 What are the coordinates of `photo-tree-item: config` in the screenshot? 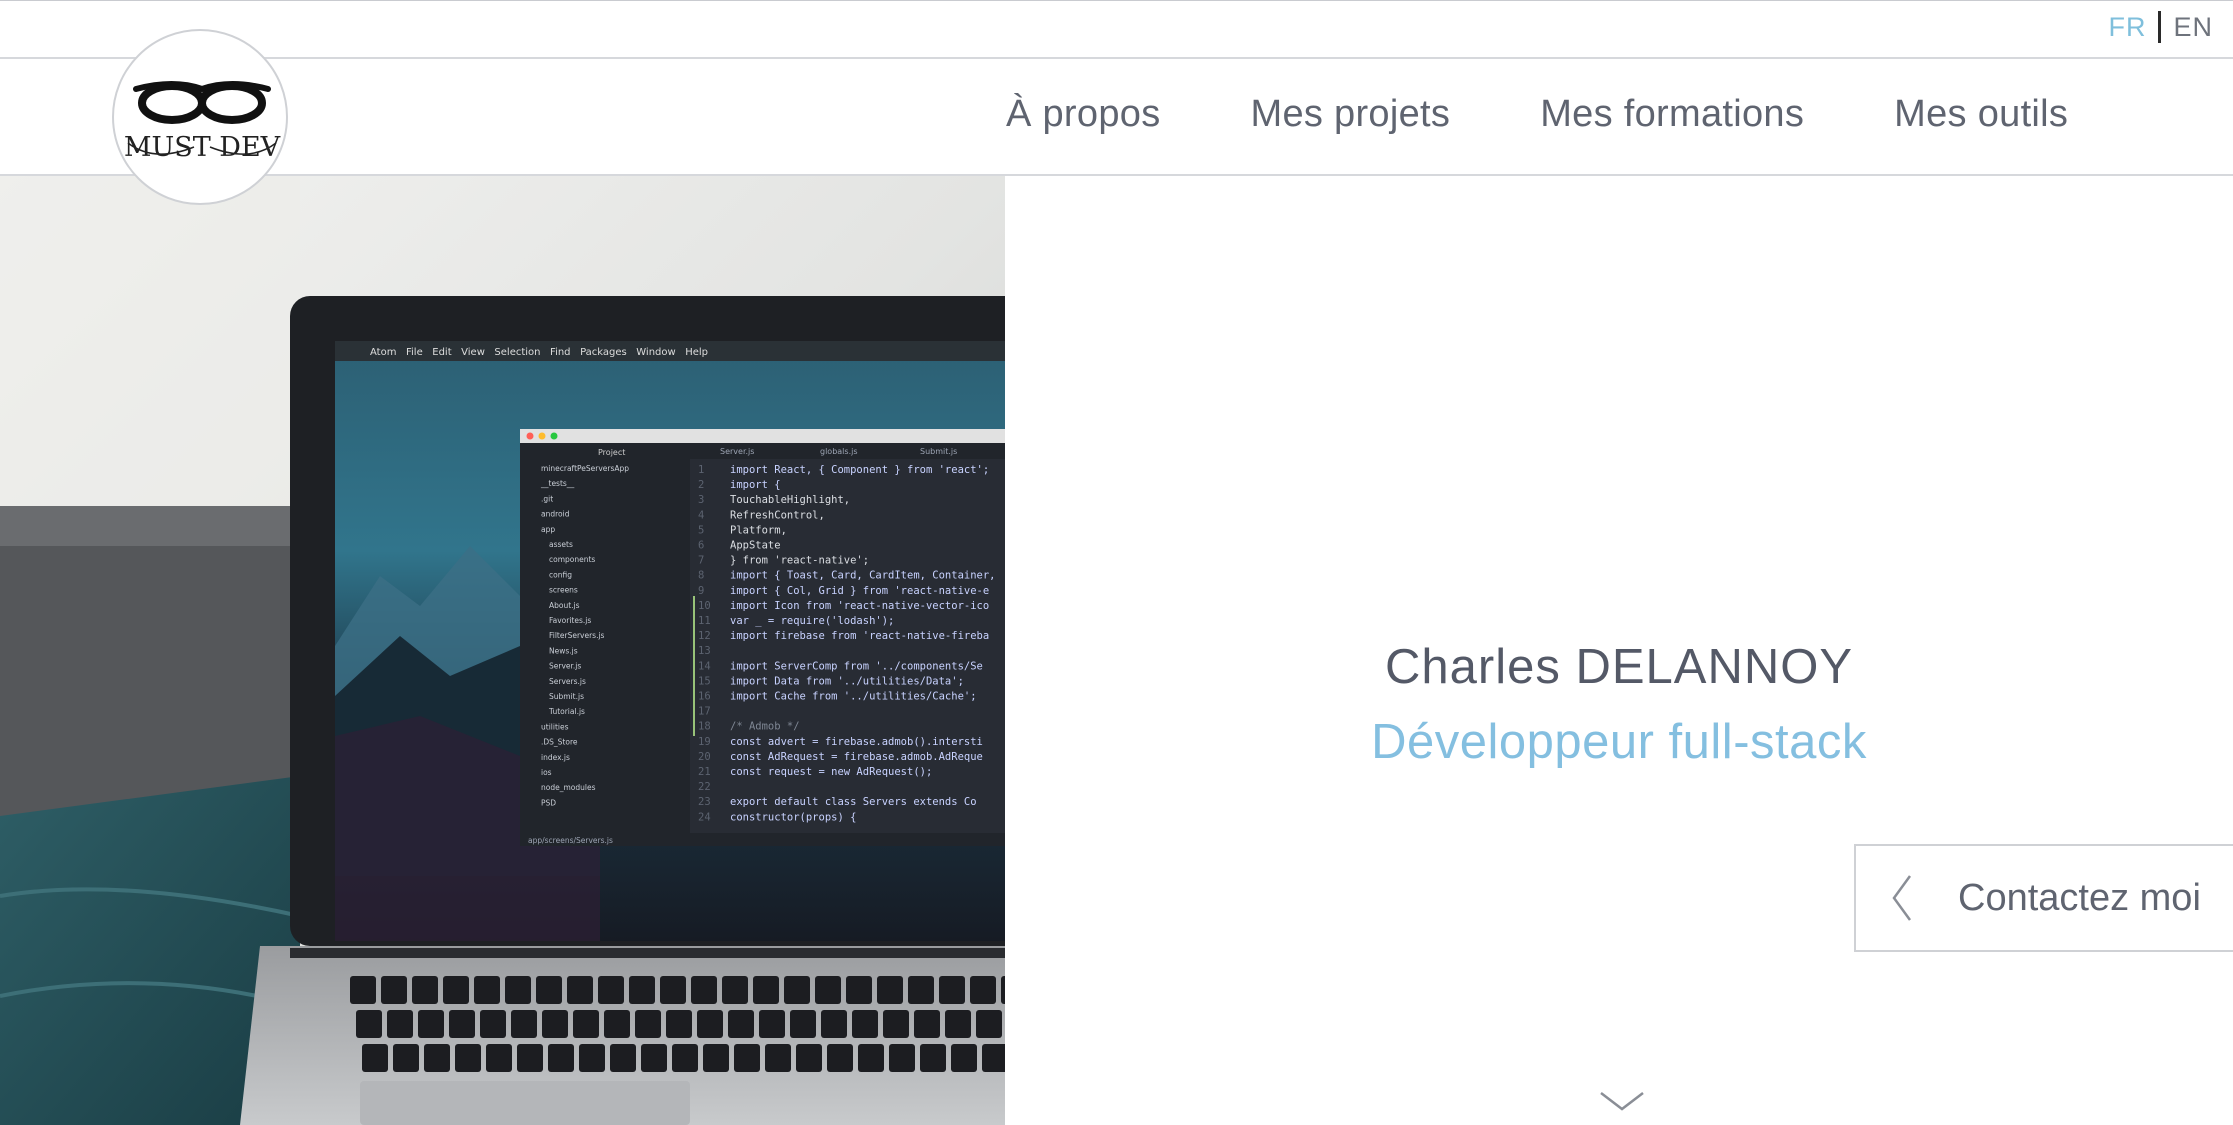 It's located at (560, 574).